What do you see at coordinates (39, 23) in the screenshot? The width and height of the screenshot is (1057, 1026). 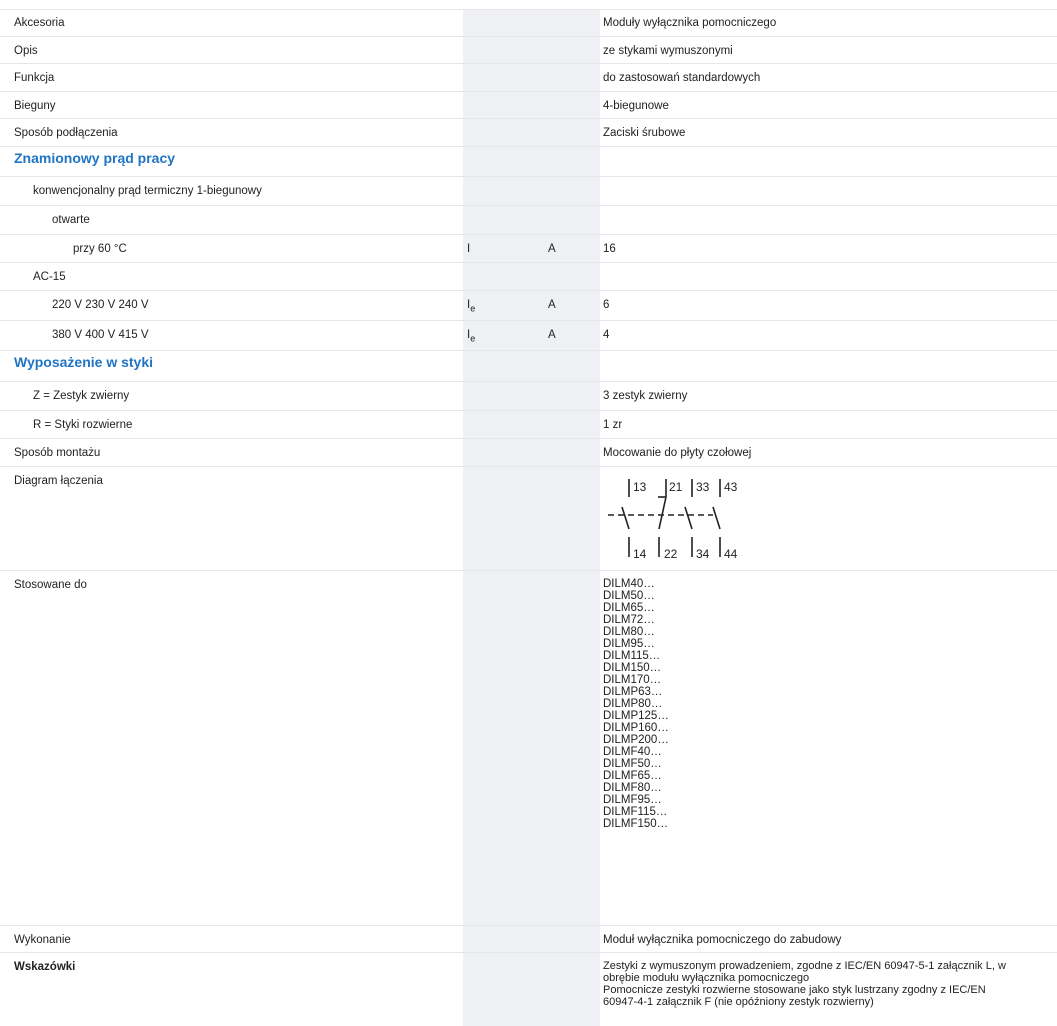 I see `spec-label: Akcesoria` at bounding box center [39, 23].